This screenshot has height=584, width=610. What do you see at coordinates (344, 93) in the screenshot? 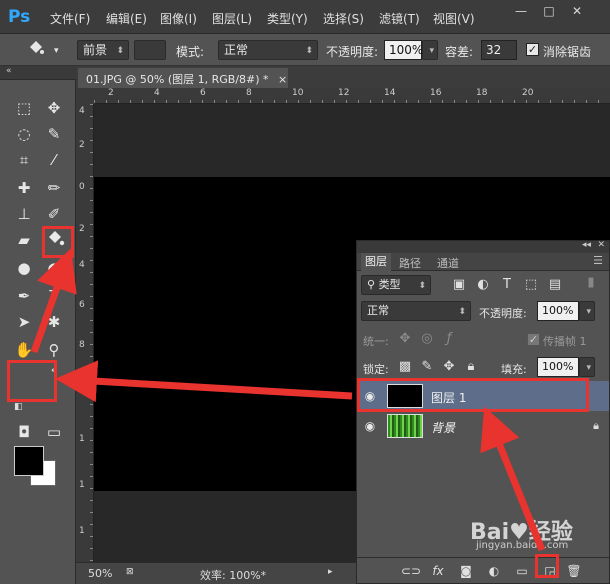
I see `ruler-tick-label: 12` at bounding box center [344, 93].